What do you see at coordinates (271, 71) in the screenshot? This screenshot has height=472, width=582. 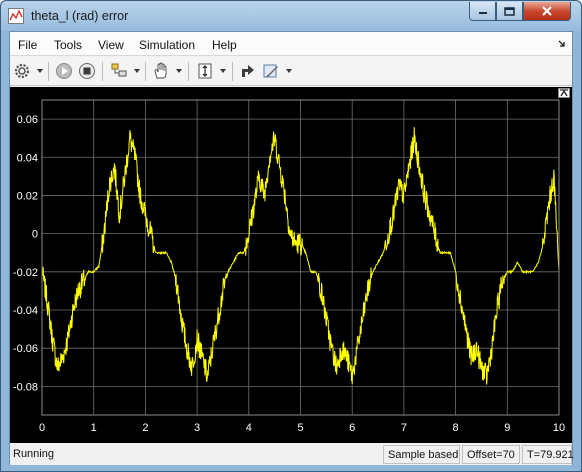 I see `style-icon` at bounding box center [271, 71].